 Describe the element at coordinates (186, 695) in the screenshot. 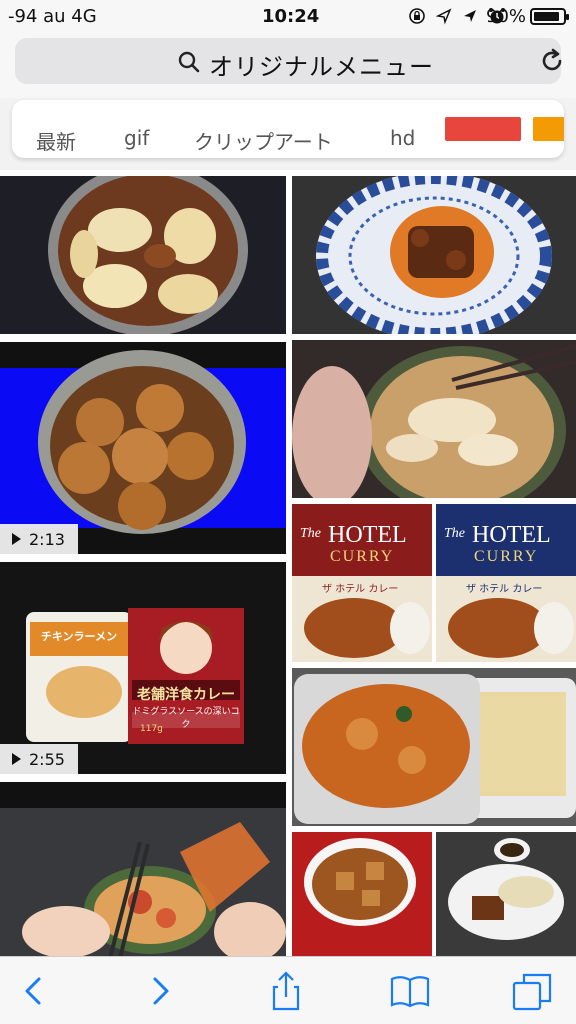

I see `retro-curry-title: 老舗洋食カレー` at that location.